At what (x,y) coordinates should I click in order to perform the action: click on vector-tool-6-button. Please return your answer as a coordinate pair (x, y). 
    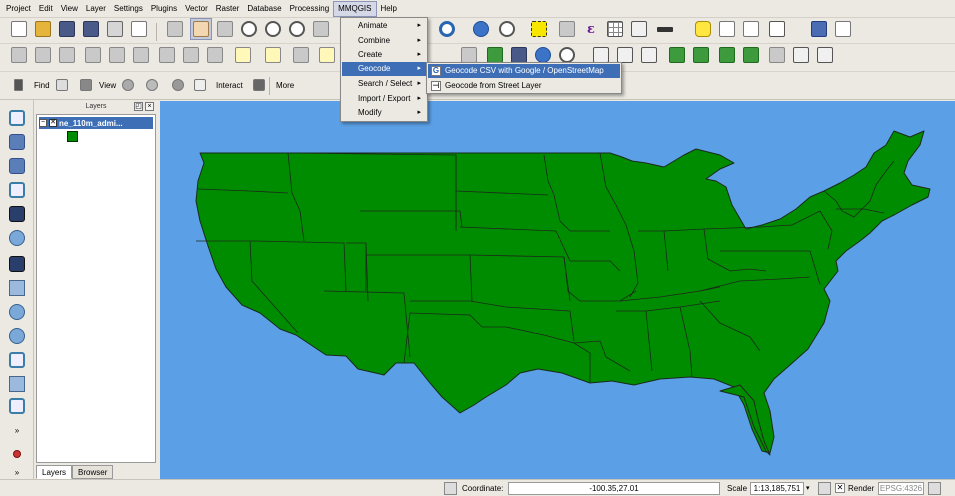
    Looking at the image, I should click on (727, 55).